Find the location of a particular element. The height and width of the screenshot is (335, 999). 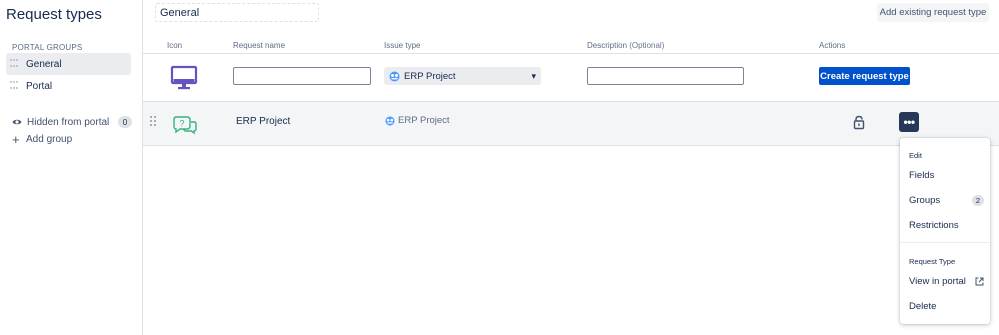

menu-item-label: View in portal is located at coordinates (937, 281).